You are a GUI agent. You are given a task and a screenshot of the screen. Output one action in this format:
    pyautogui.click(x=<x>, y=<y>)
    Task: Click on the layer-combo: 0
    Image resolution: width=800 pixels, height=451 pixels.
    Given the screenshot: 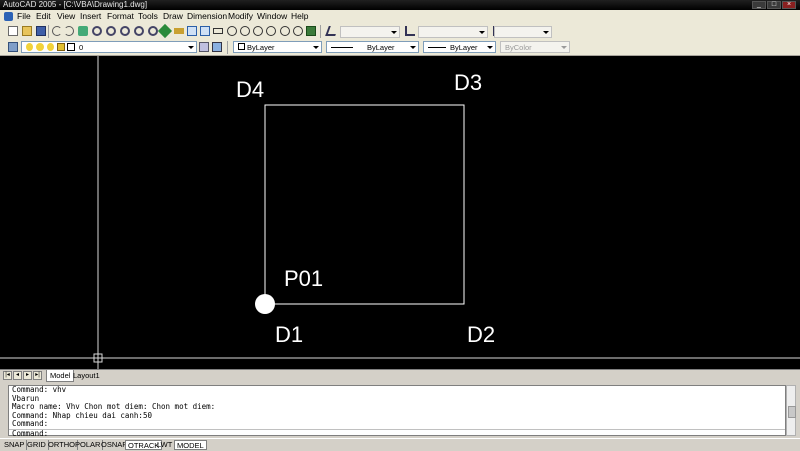 What is the action you would take?
    pyautogui.click(x=109, y=47)
    